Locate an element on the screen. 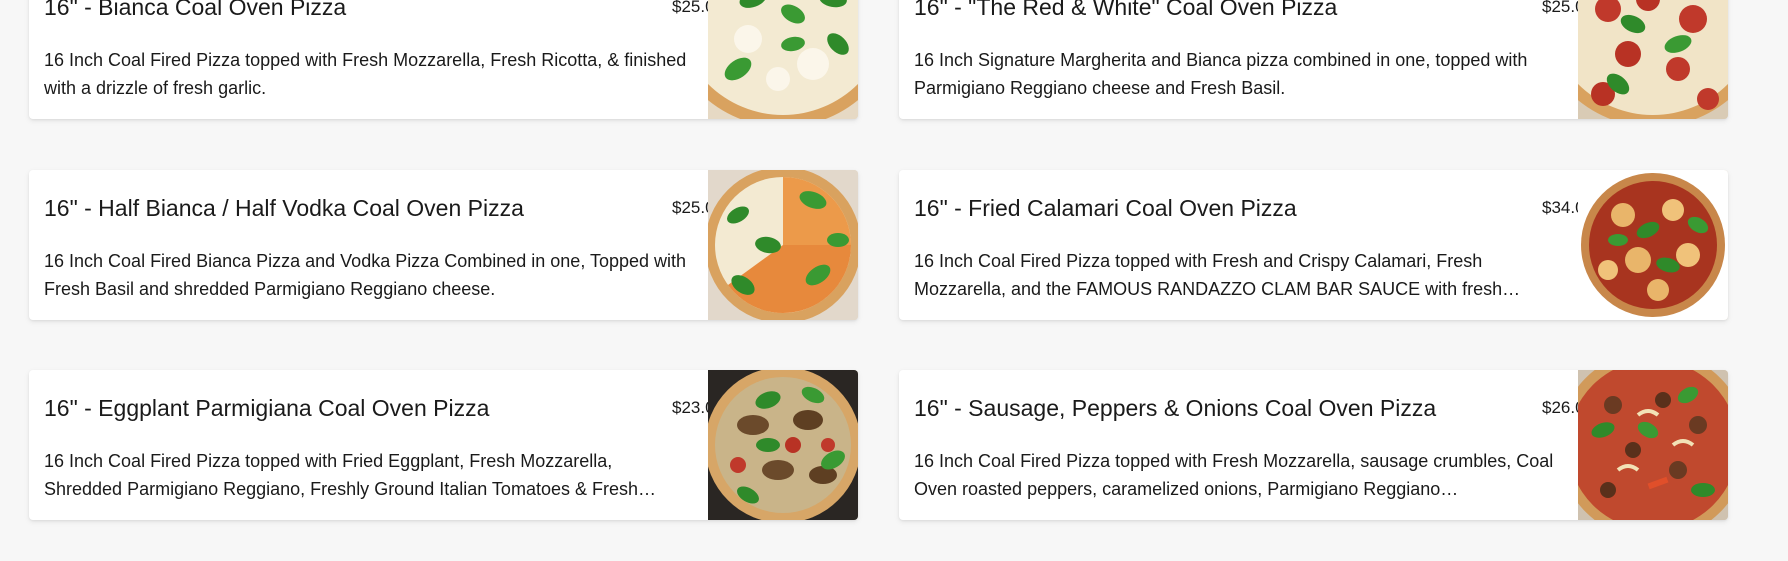 The height and width of the screenshot is (561, 1788). menu-item-name: 16" - Fried Calamari Coal Oven Pizza is located at coordinates (1105, 208).